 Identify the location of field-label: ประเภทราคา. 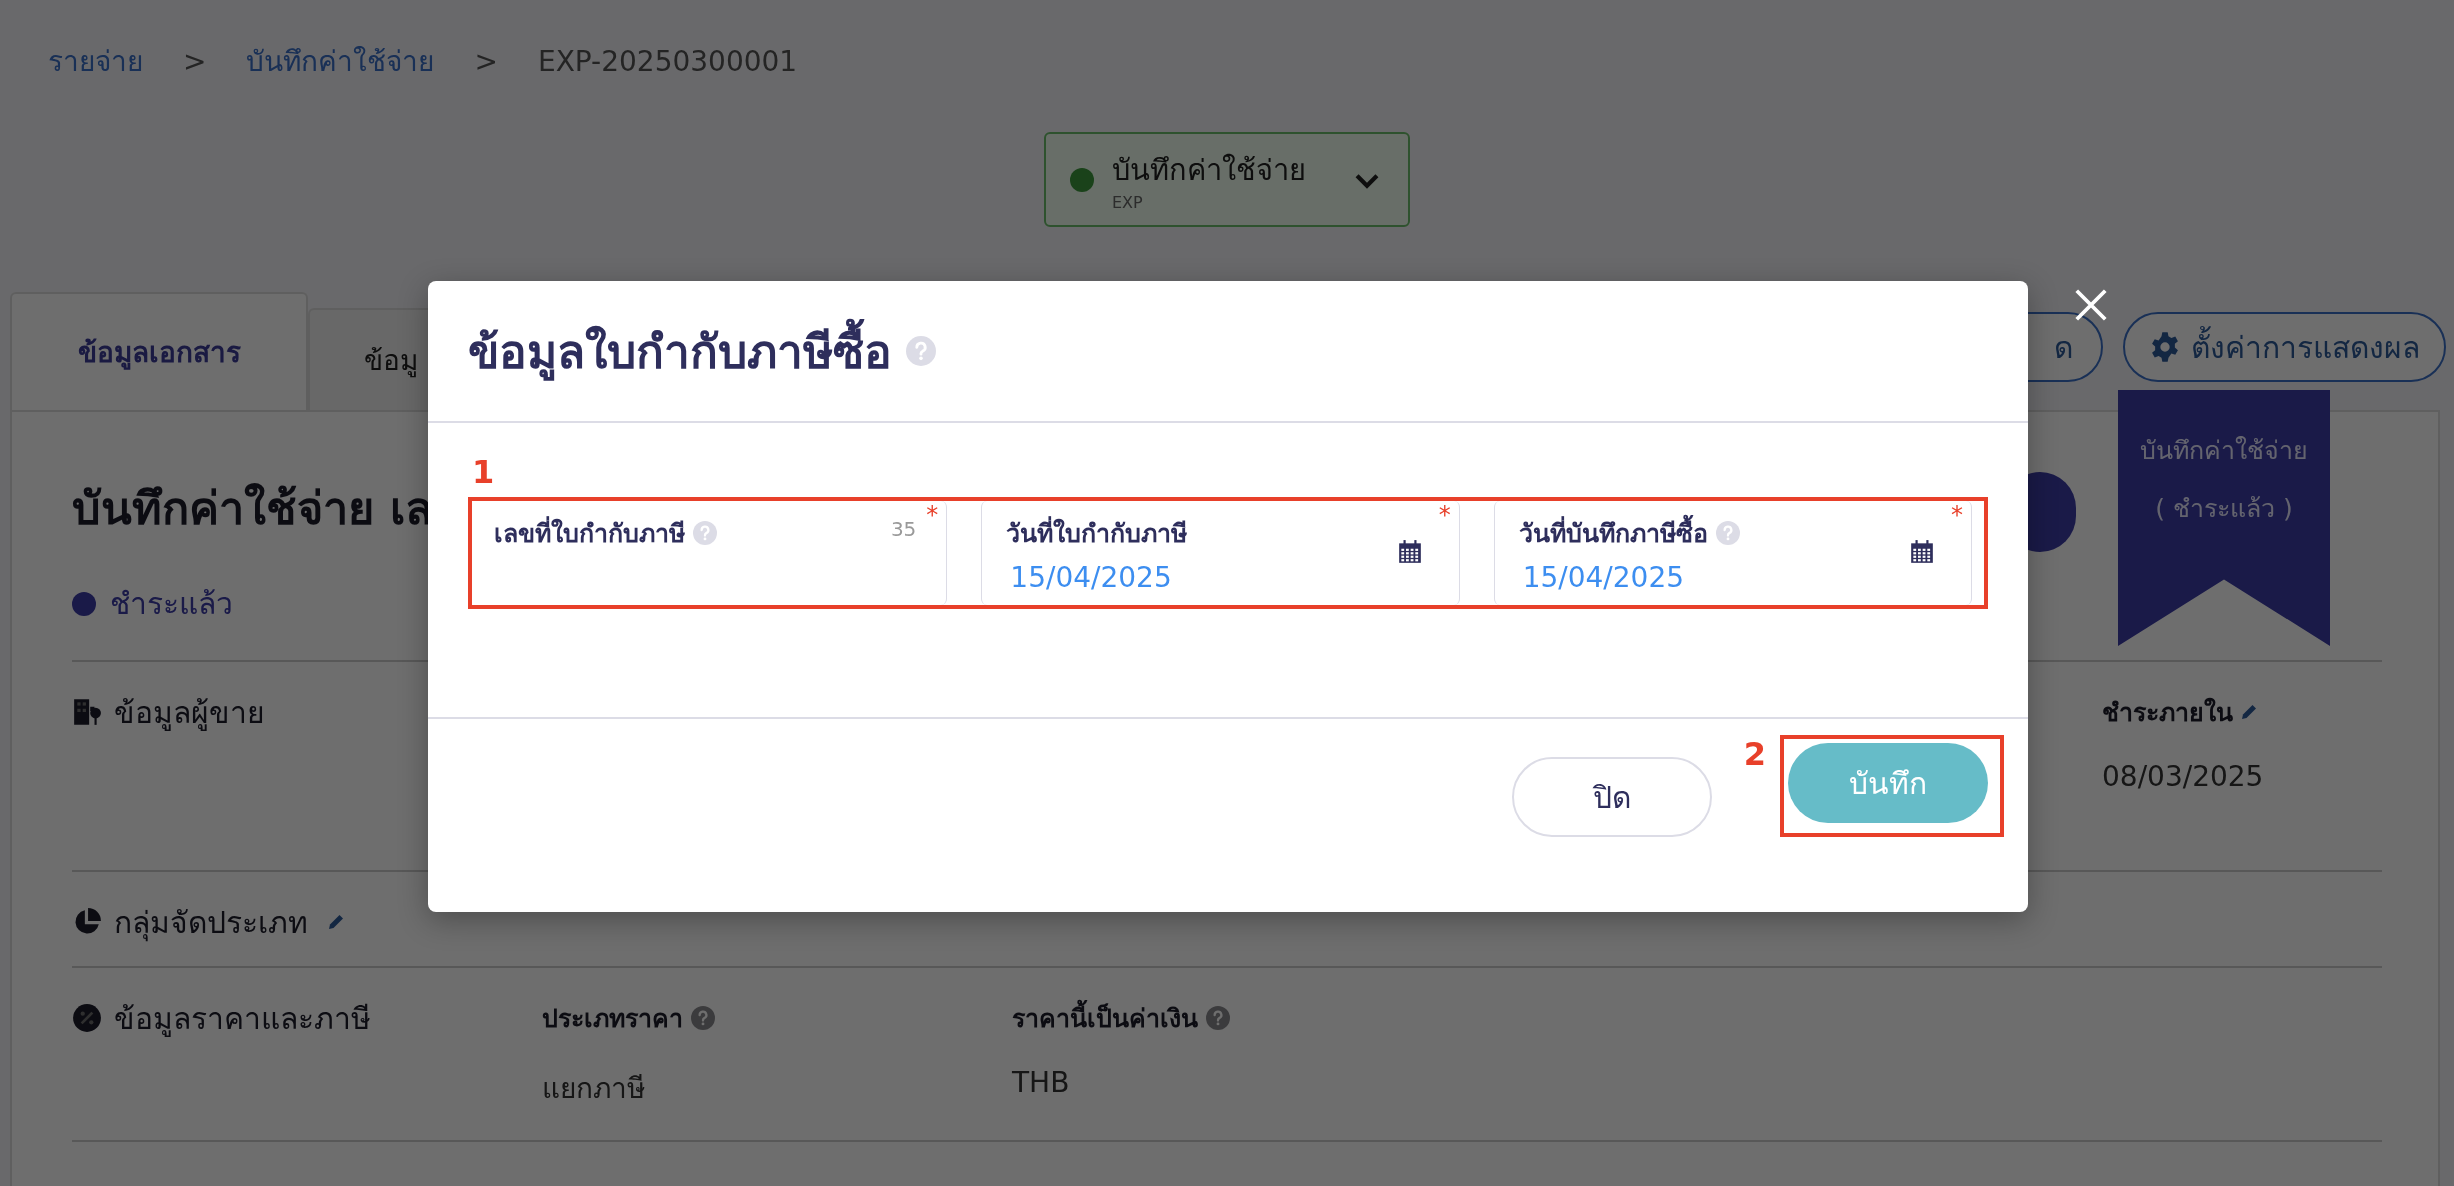
(612, 1019).